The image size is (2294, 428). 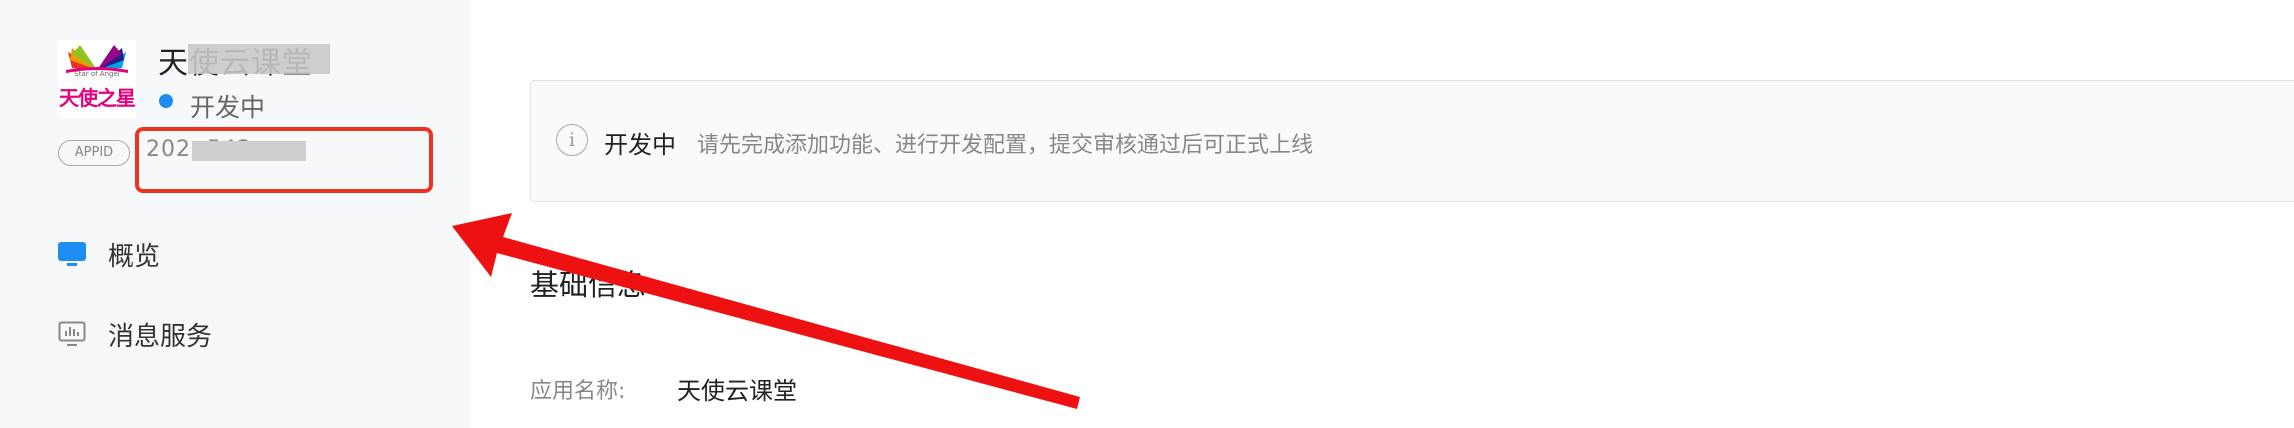 I want to click on app-logo: Star of Angel 天使之星, so click(x=97, y=79).